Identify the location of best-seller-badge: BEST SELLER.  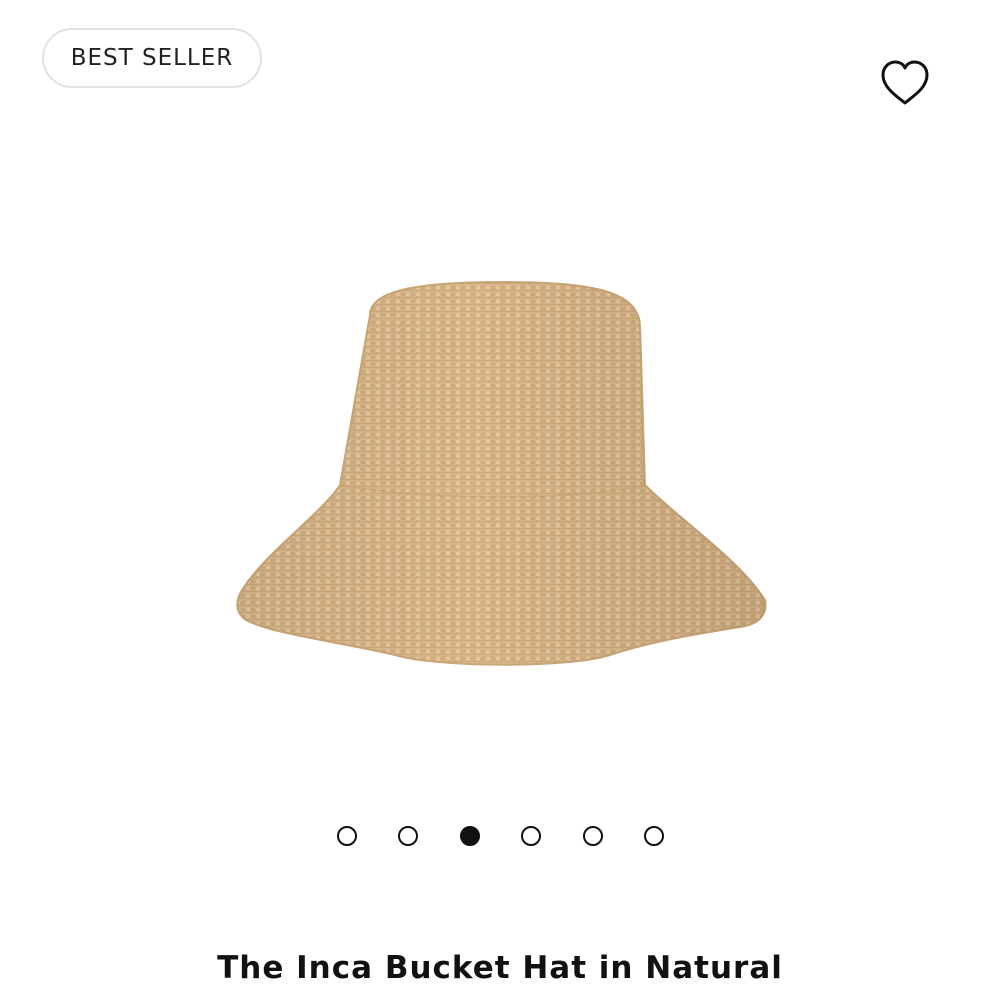
(152, 58).